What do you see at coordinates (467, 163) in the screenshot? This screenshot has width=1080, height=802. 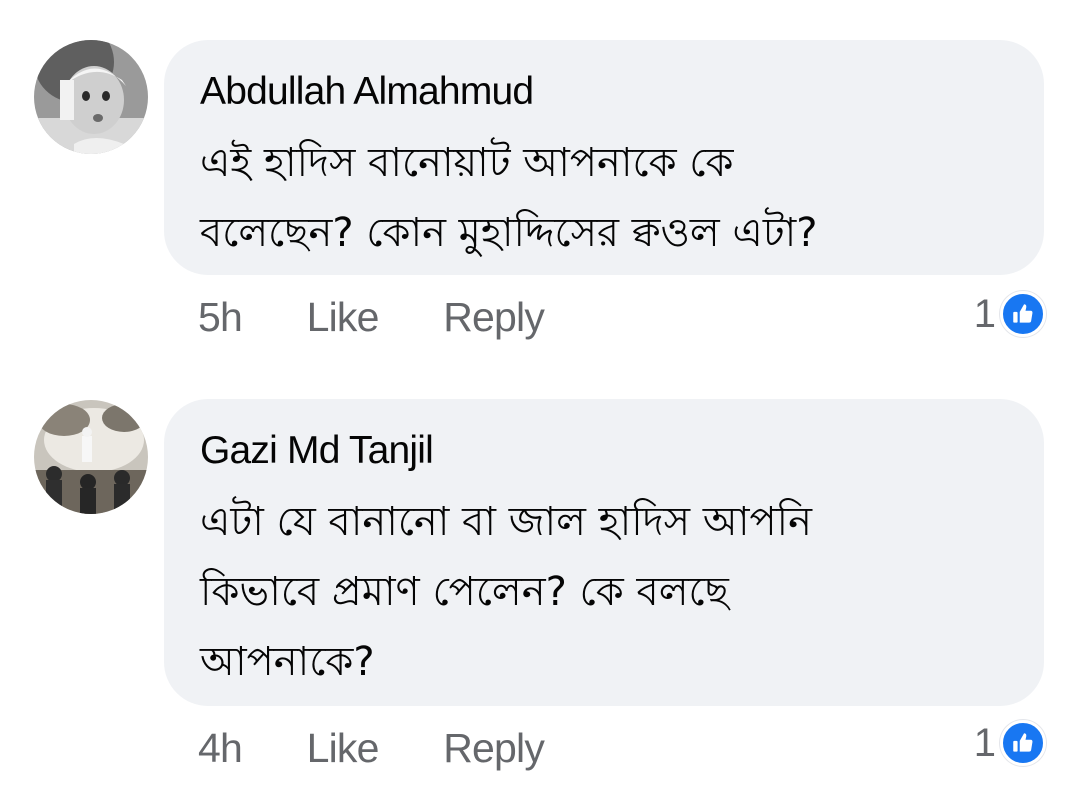 I see `comment-text-line: এই হাদিস বানোয়াট আপনাকে কে` at bounding box center [467, 163].